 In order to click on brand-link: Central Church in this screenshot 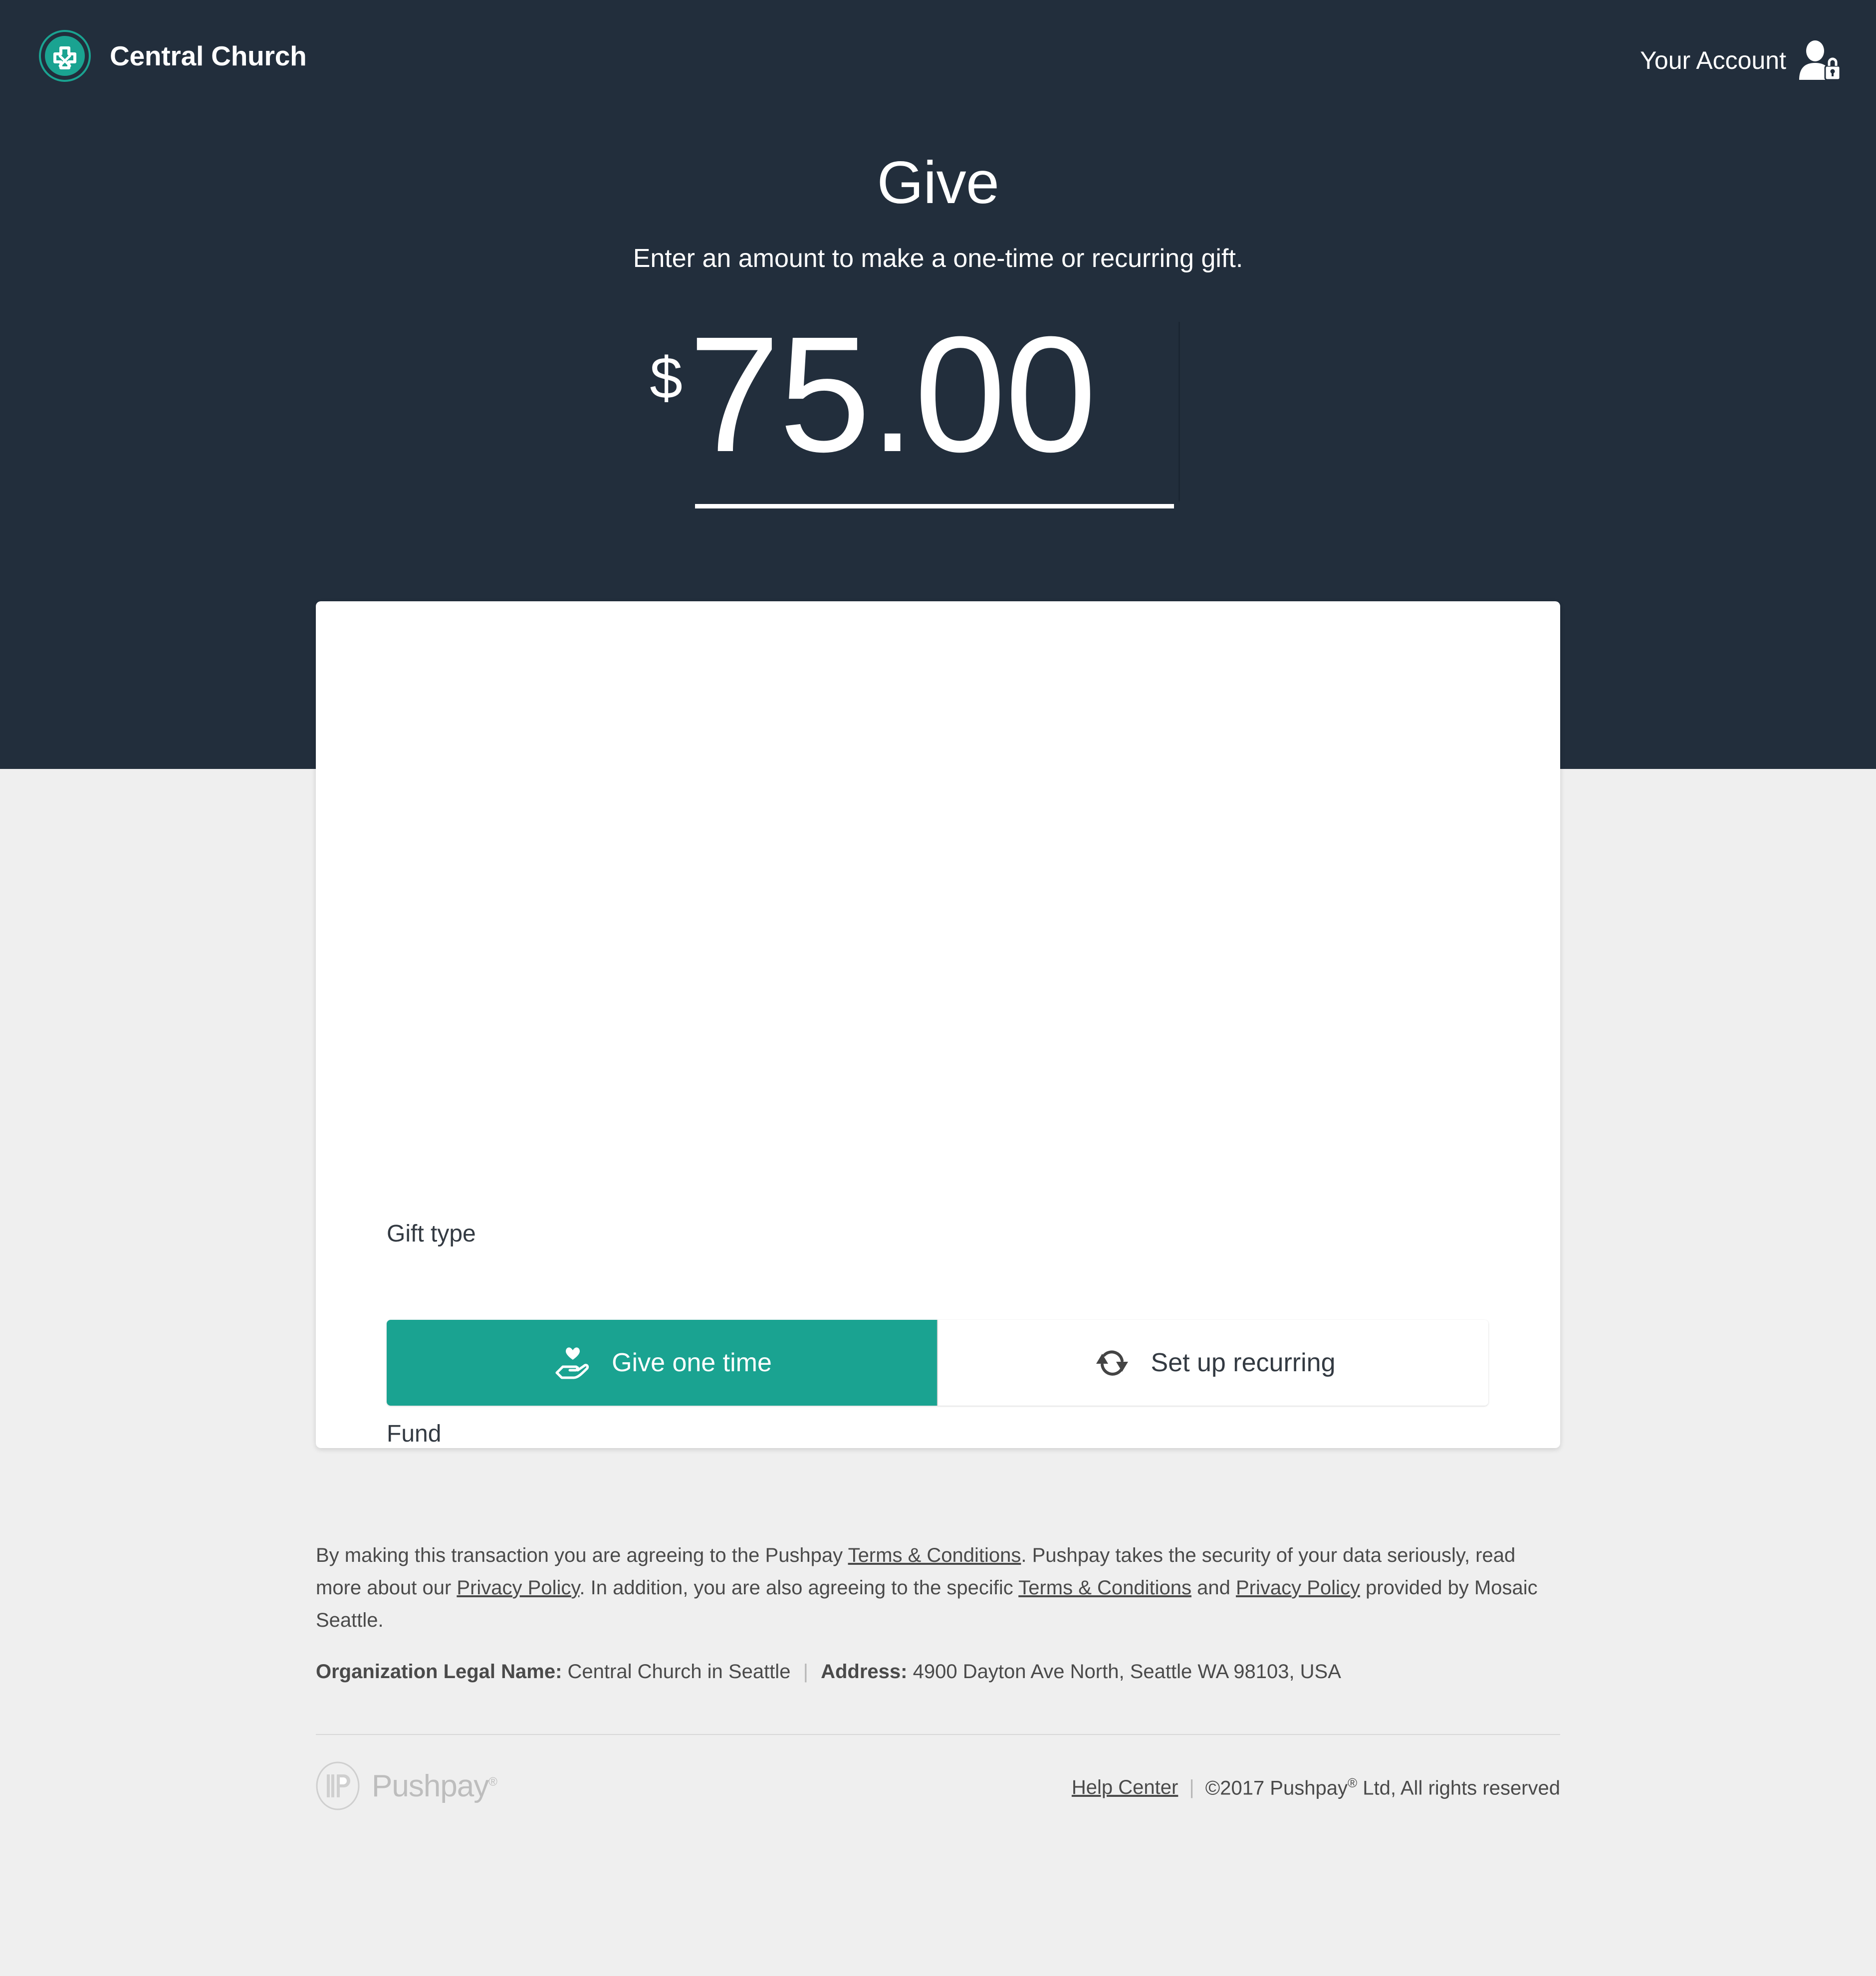, I will do `click(173, 56)`.